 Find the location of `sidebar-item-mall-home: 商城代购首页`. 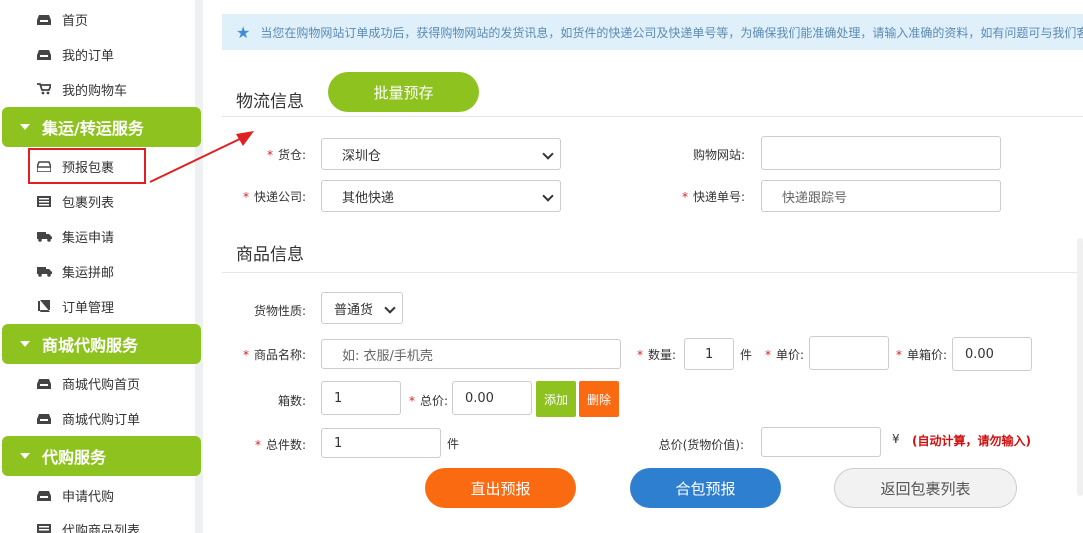

sidebar-item-mall-home: 商城代购首页 is located at coordinates (88, 383).